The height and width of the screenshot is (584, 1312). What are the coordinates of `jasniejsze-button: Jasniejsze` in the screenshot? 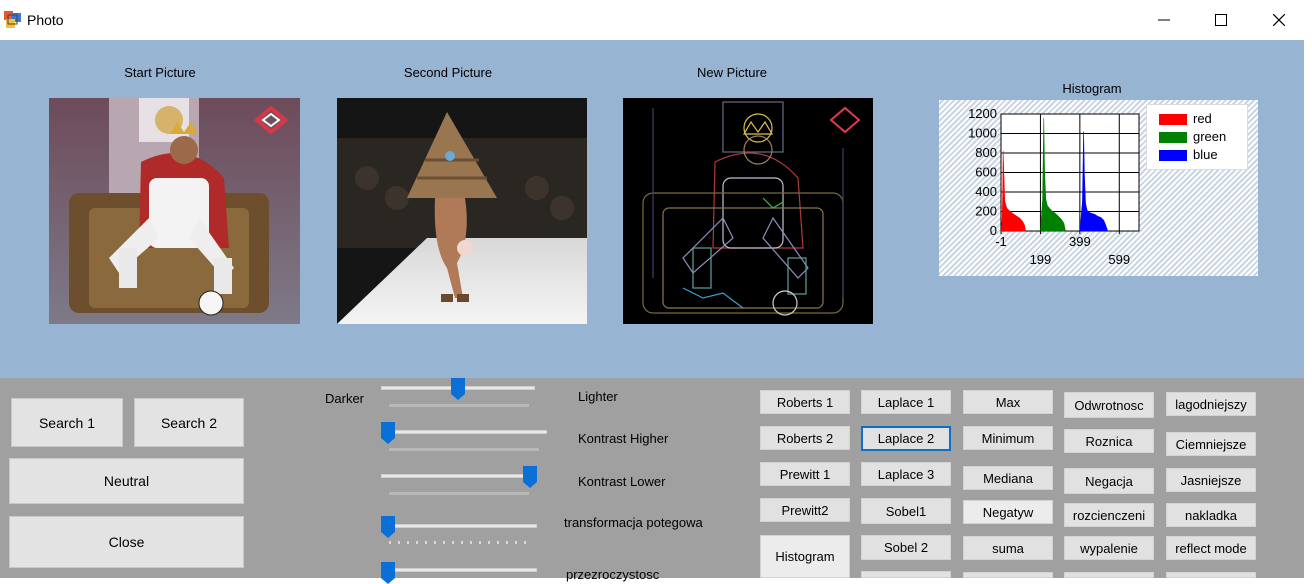 It's located at (1211, 480).